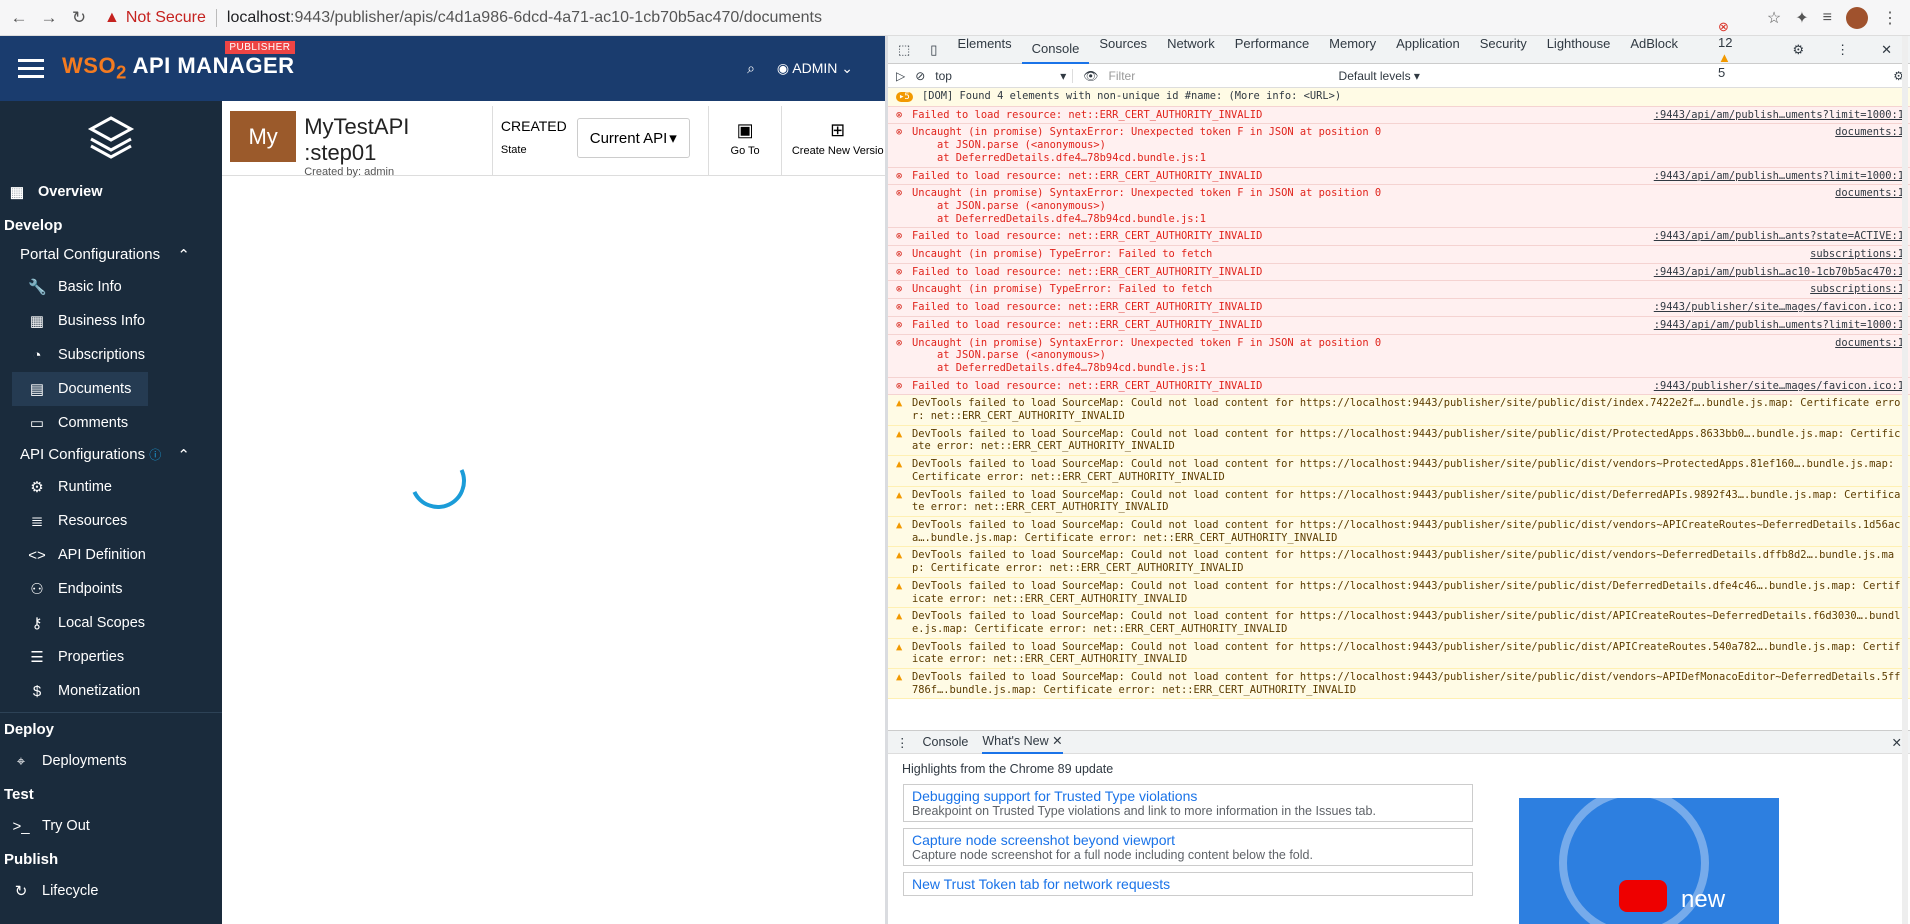  What do you see at coordinates (111, 255) in the screenshot?
I see `portal-configurations-toggle: Portal Configurations ⌃` at bounding box center [111, 255].